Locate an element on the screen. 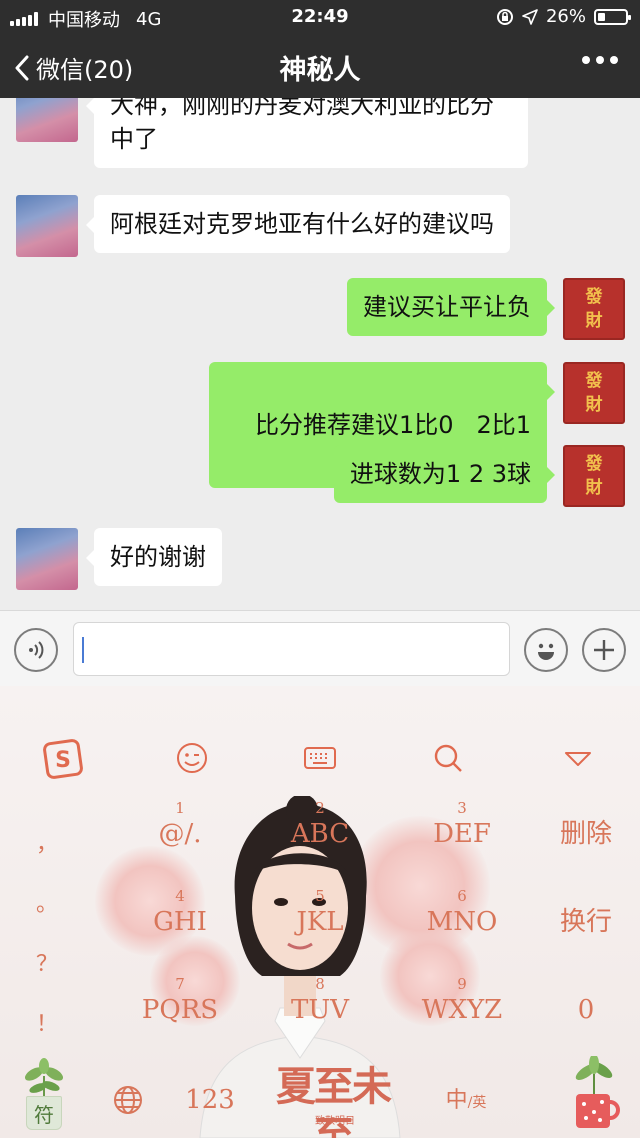 The image size is (640, 1138). nav-bar: 微信(20) 神秘人 is located at coordinates (320, 66).